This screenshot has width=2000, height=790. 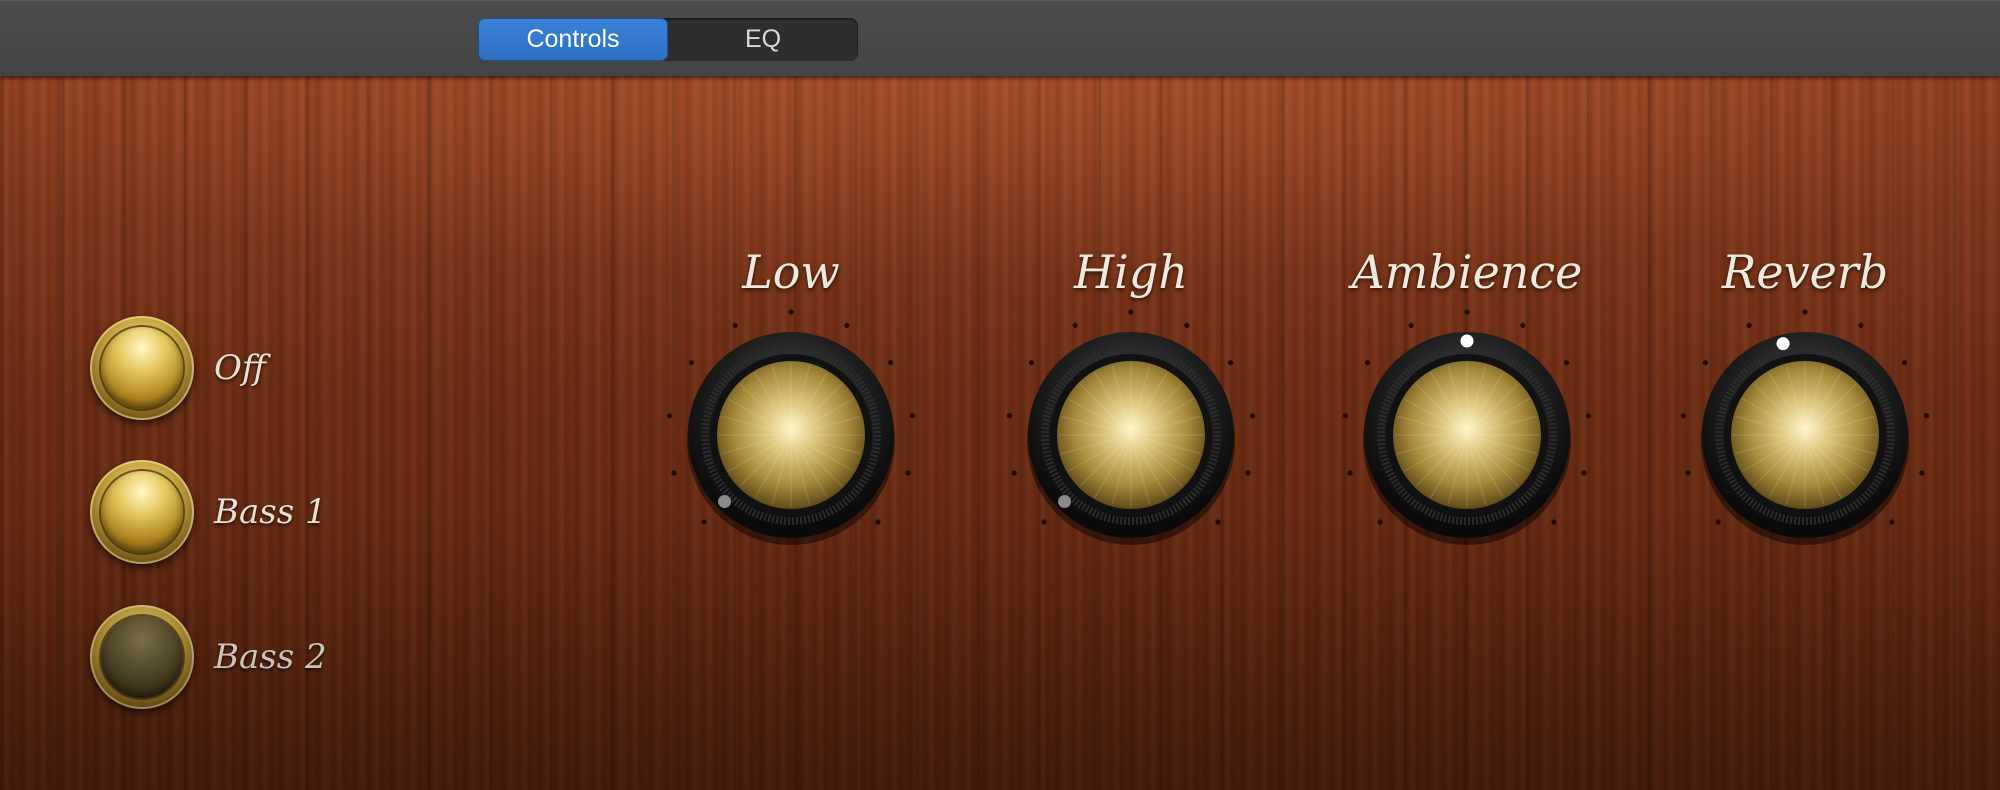 I want to click on knob-unit-high: High, so click(x=1131, y=415).